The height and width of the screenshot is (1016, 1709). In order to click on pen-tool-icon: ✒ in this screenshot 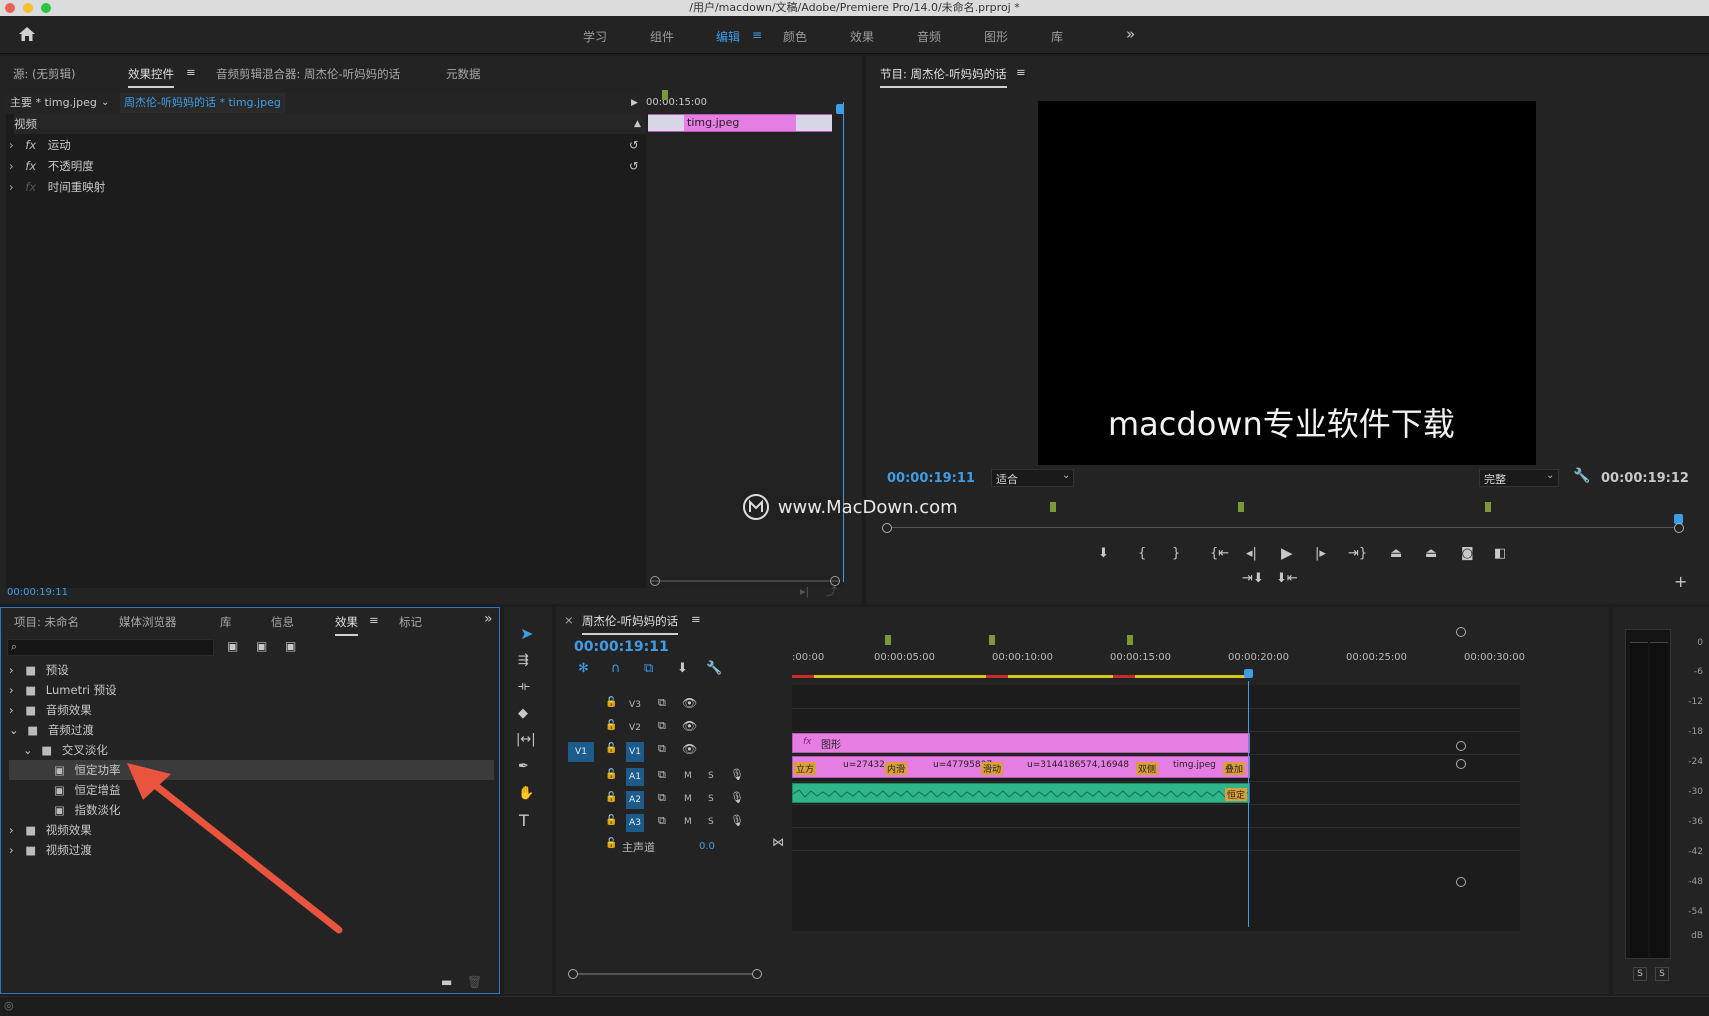, I will do `click(523, 766)`.